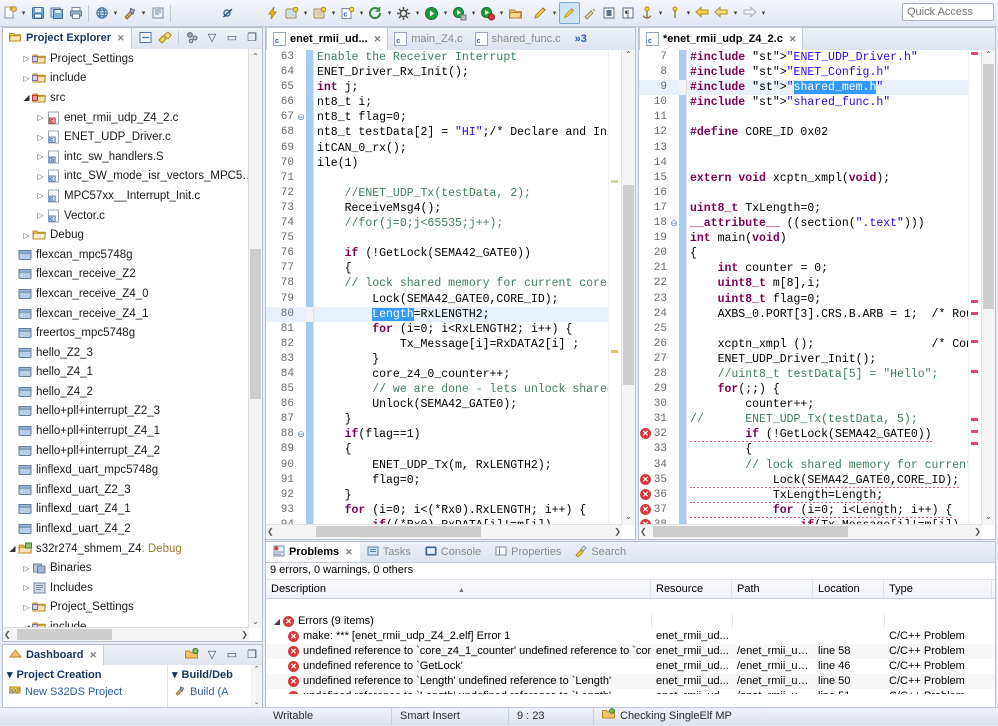  I want to click on collapse-arrow-icon: ◢, so click(26, 97).